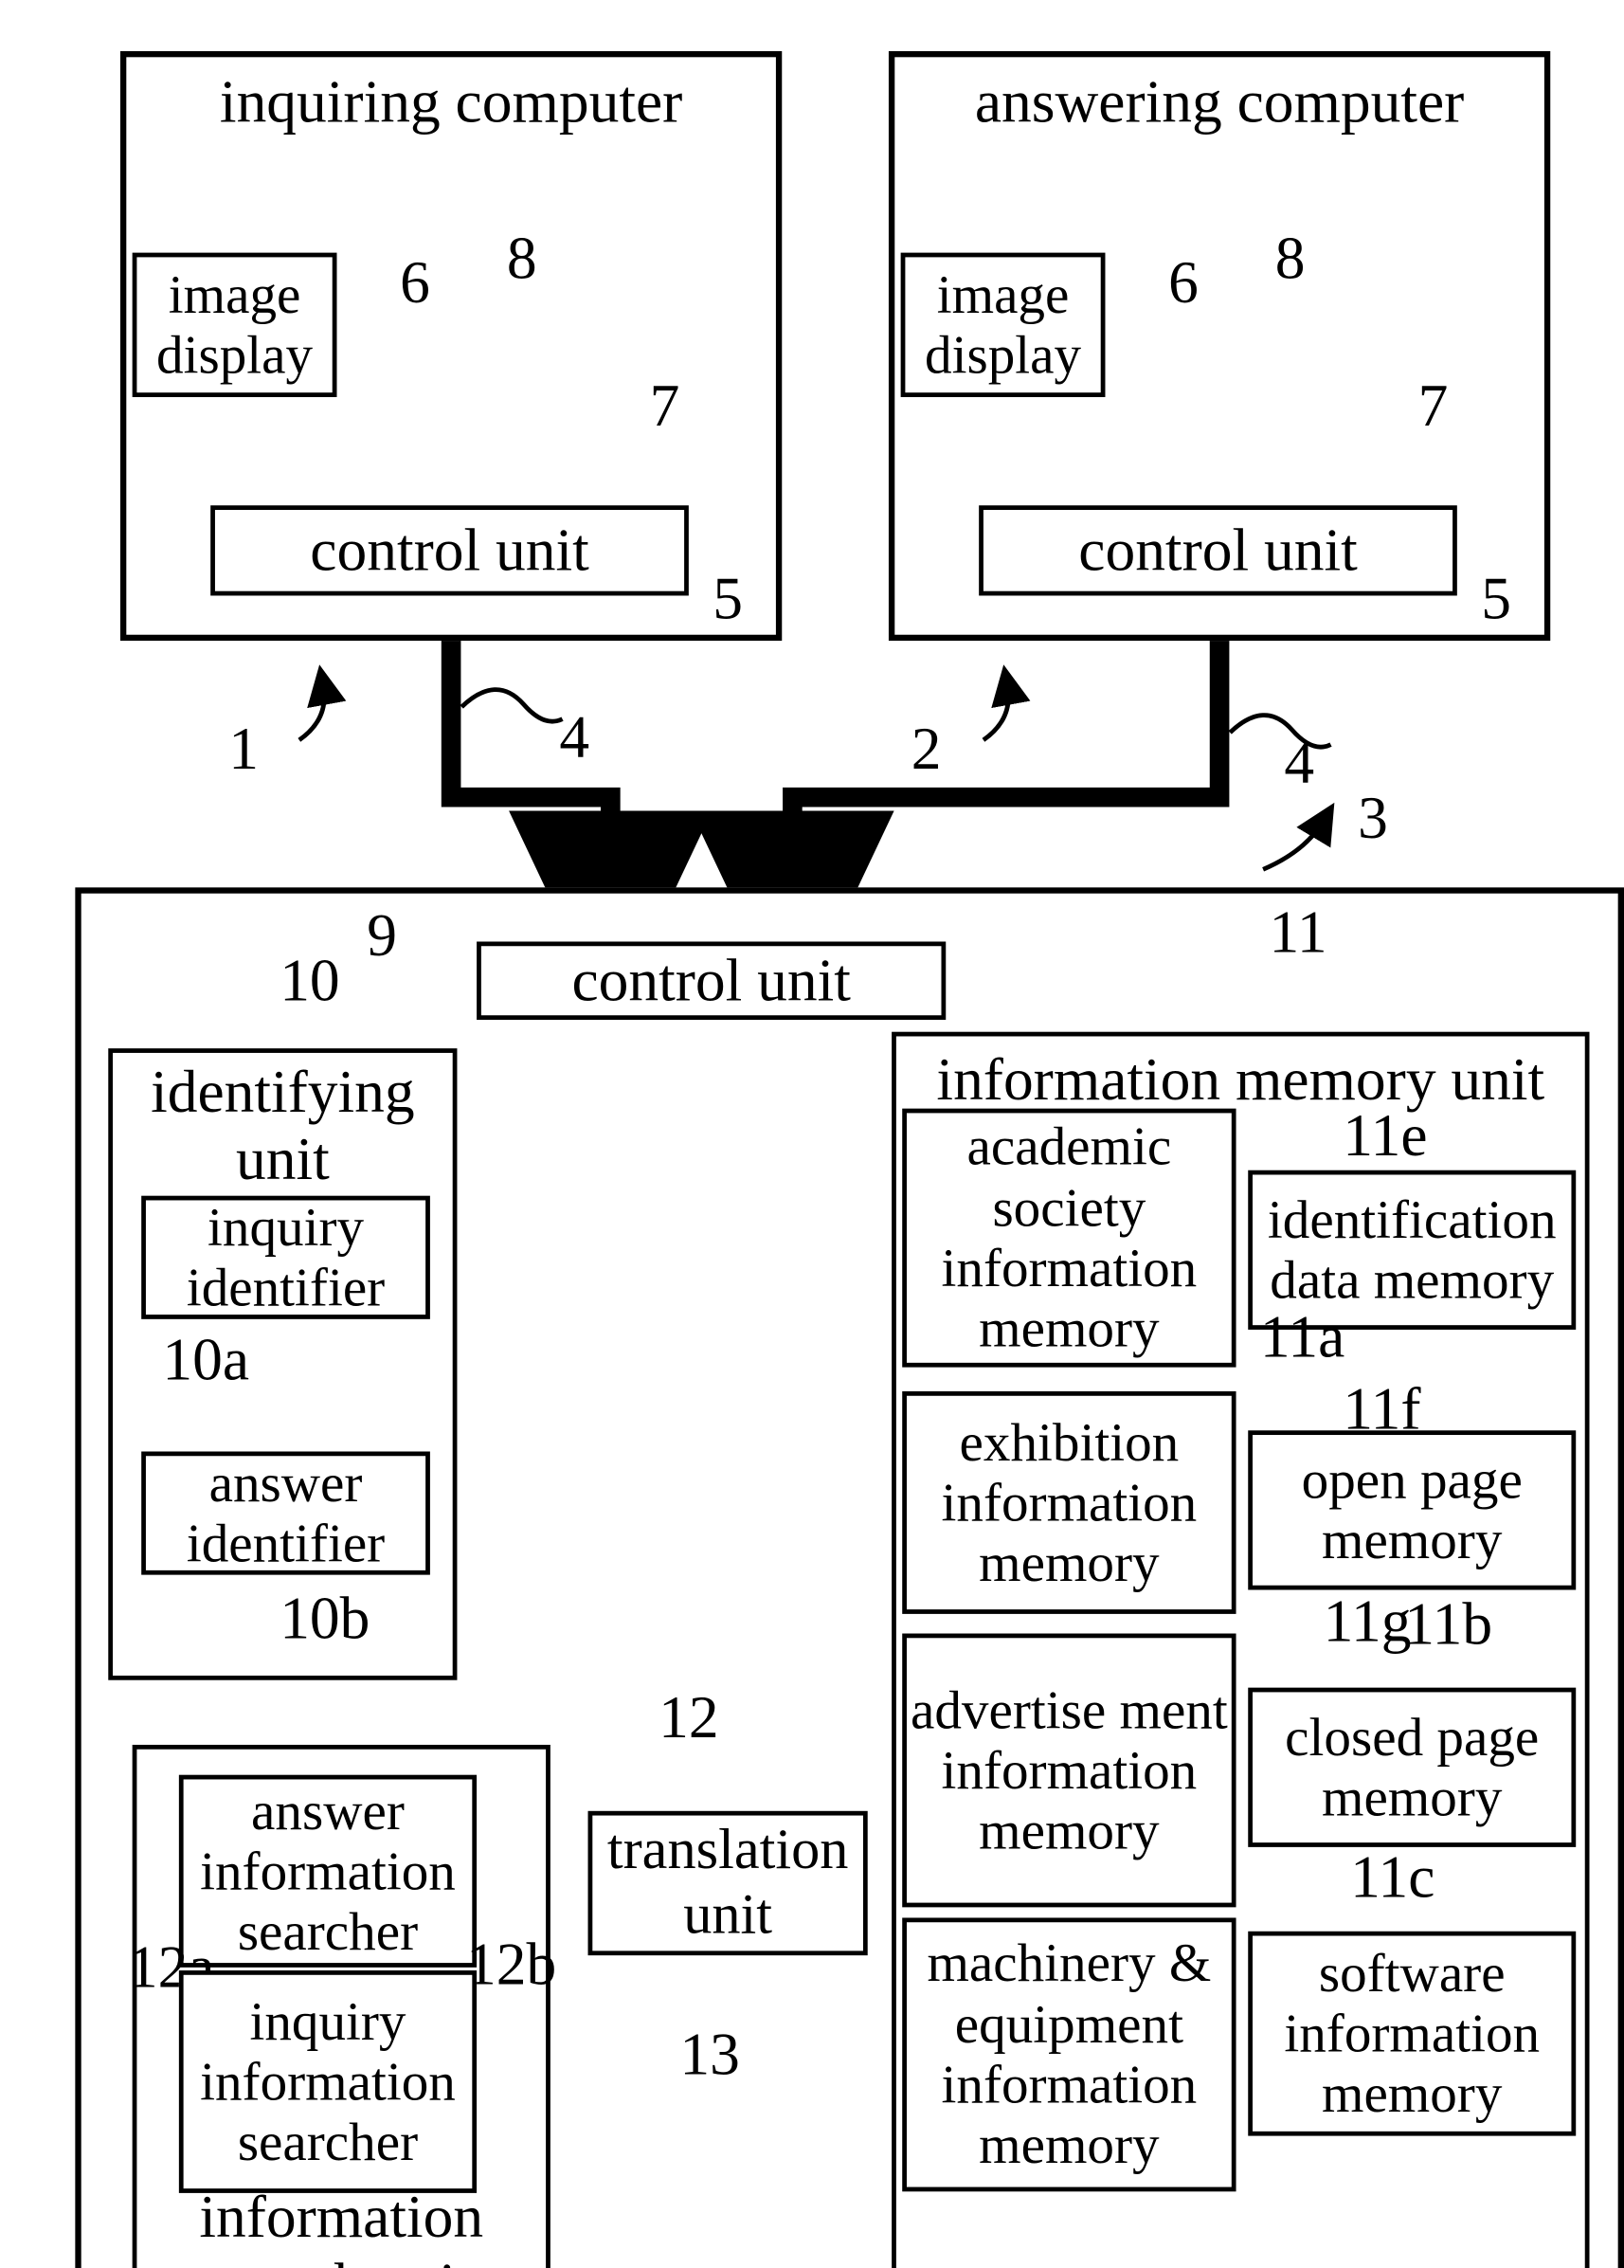 This screenshot has height=2268, width=1624. Describe the element at coordinates (1299, 762) in the screenshot. I see `ref-4-right: 4` at that location.